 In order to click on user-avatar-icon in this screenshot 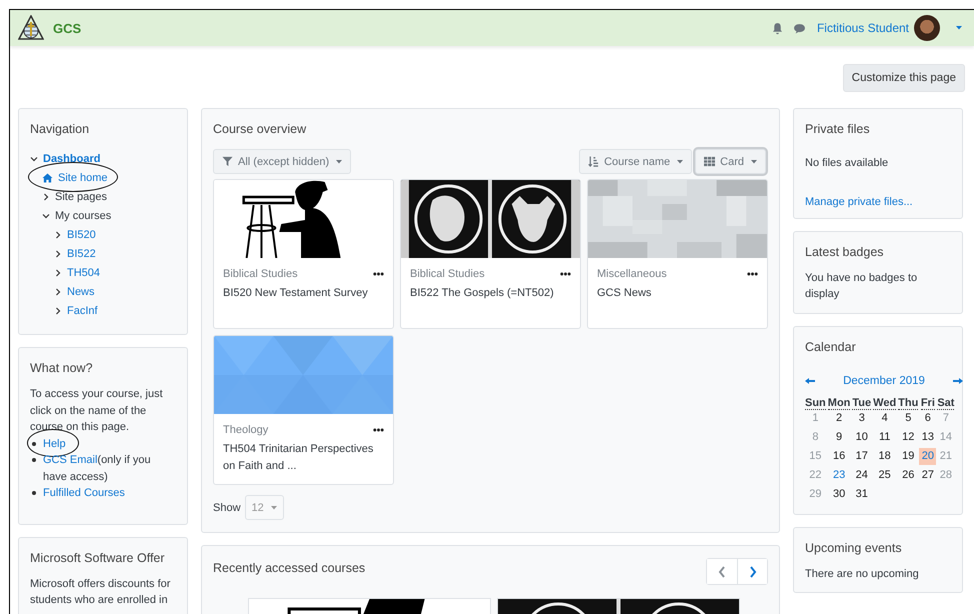, I will do `click(927, 28)`.